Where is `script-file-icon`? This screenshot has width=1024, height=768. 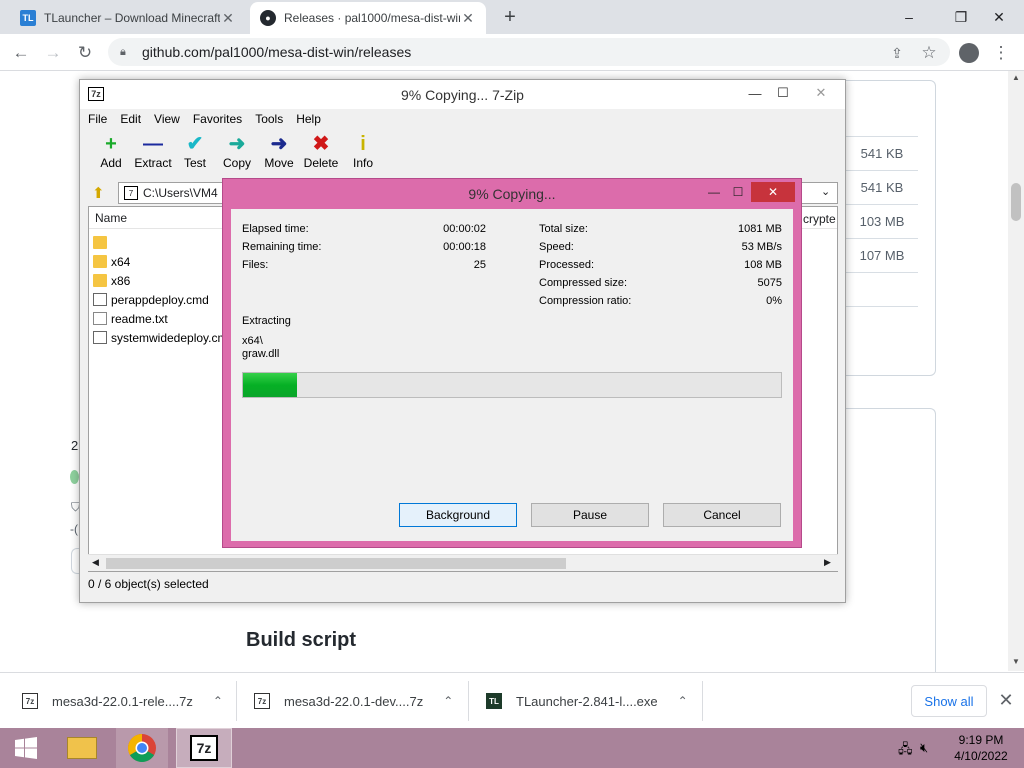
script-file-icon is located at coordinates (100, 337).